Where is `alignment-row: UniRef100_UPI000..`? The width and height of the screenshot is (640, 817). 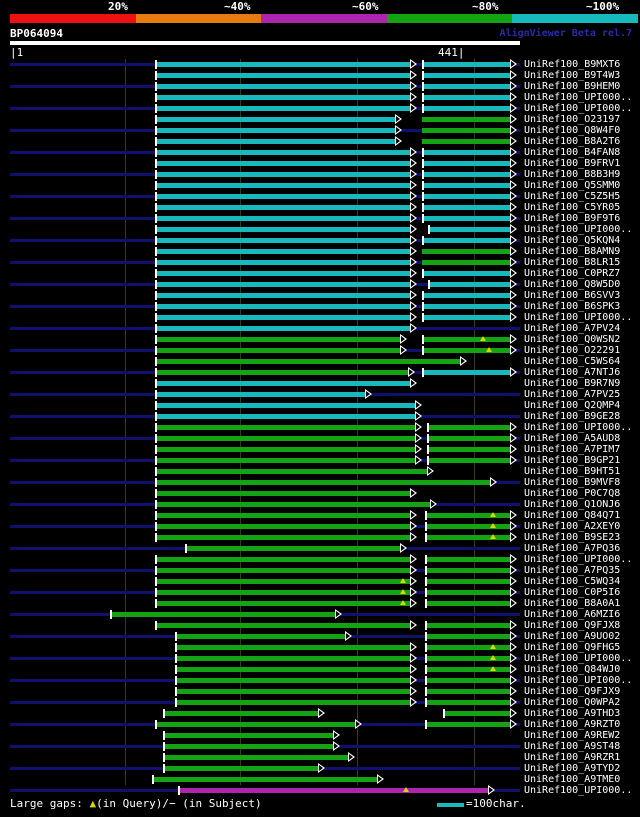
alignment-row: UniRef100_UPI000.. is located at coordinates (320, 790).